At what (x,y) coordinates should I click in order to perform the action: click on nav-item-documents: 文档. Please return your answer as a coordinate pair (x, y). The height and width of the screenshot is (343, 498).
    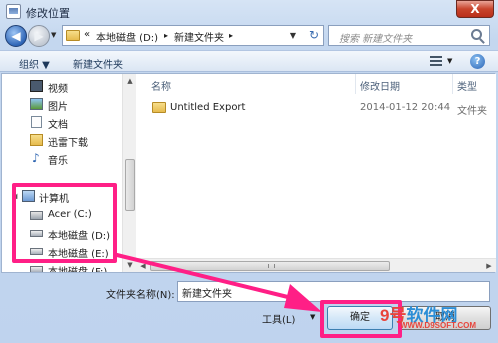
    Looking at the image, I should click on (62, 123).